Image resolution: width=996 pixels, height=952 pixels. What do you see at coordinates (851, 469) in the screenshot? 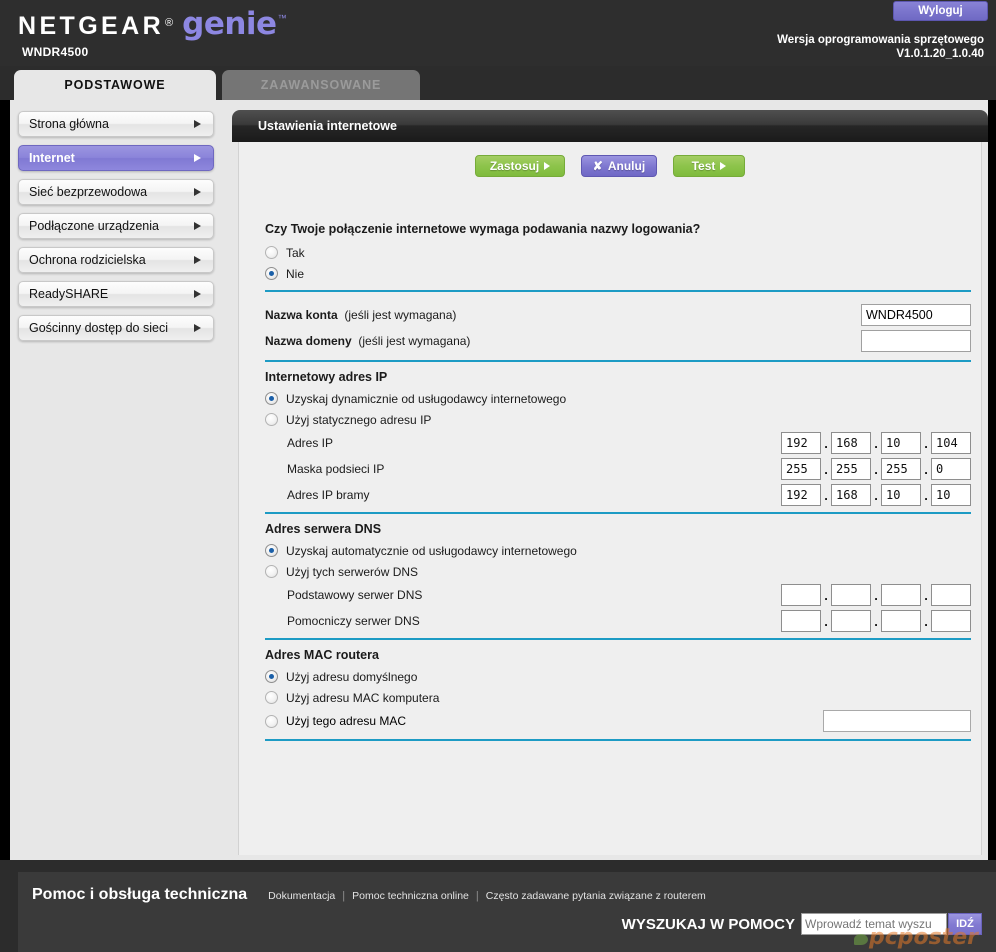
I see `subnet-octet-2: 255` at bounding box center [851, 469].